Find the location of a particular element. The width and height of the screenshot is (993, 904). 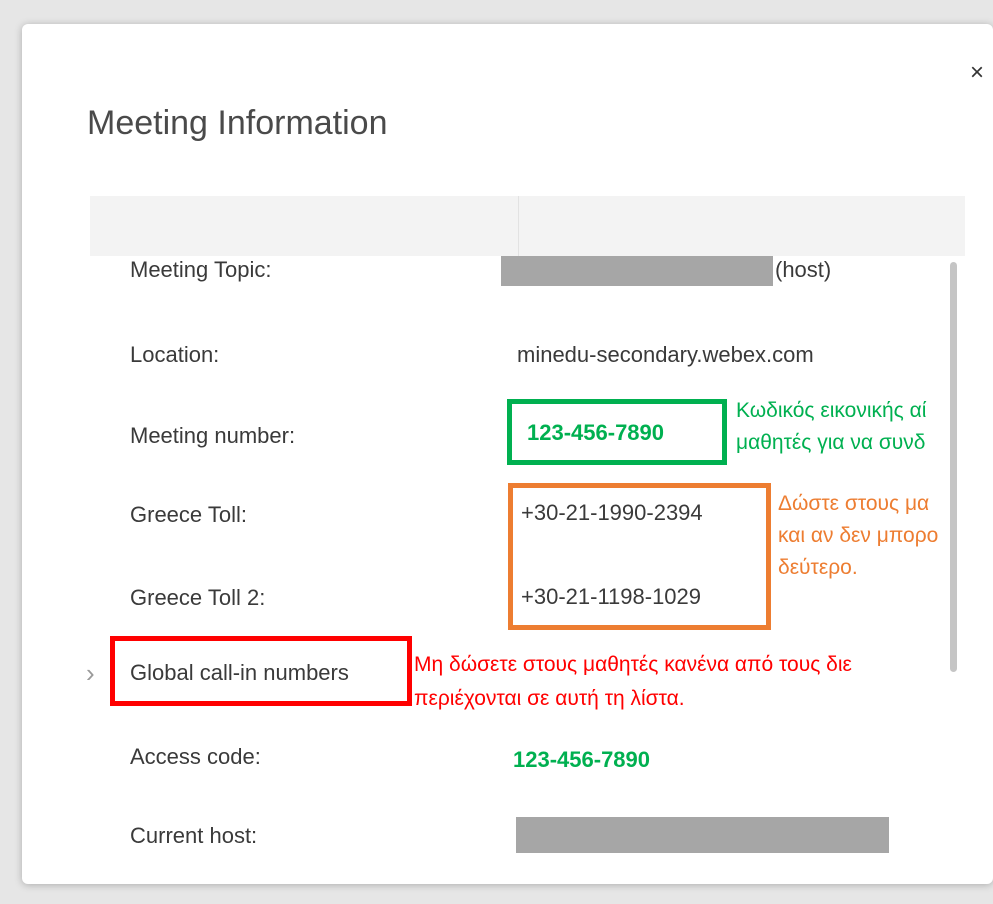

close-icon: × is located at coordinates (977, 73).